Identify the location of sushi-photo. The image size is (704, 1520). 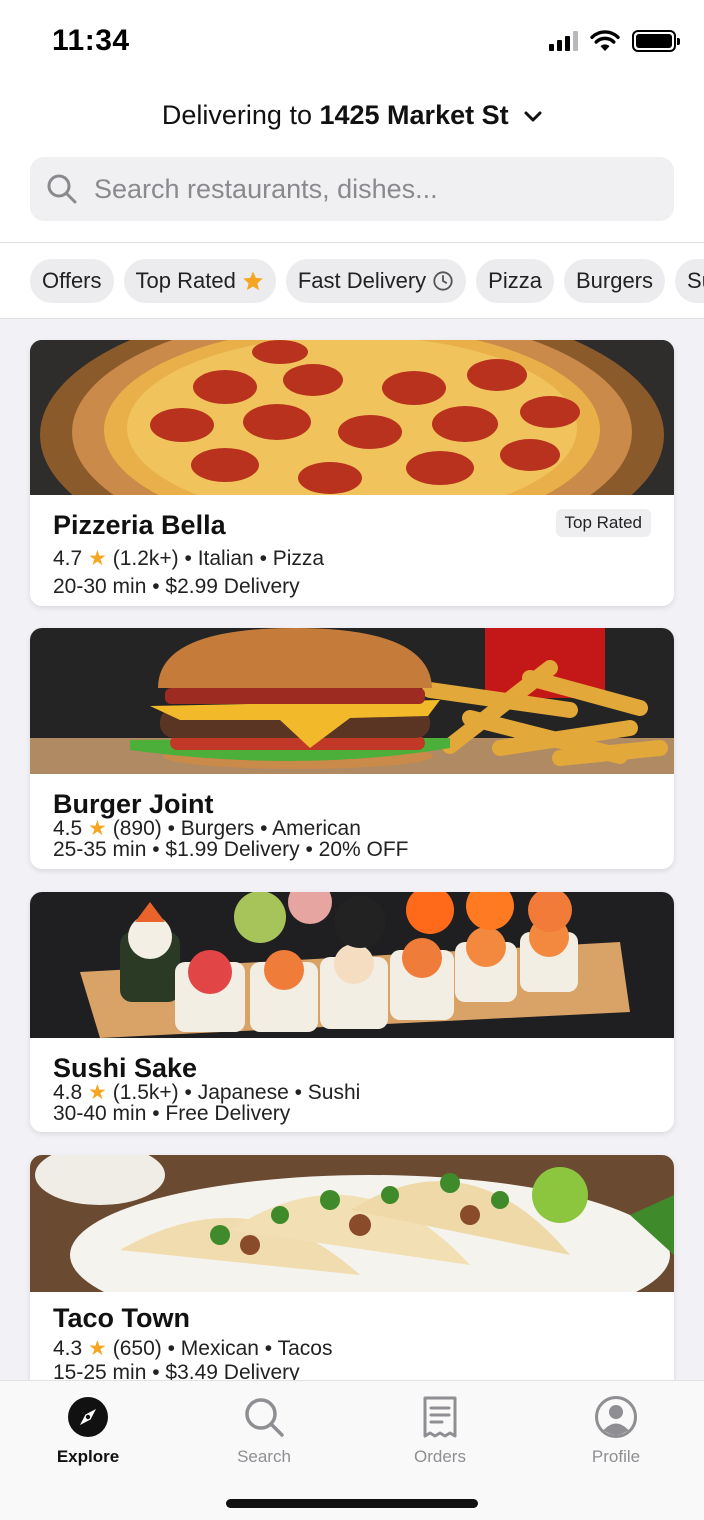
(352, 965).